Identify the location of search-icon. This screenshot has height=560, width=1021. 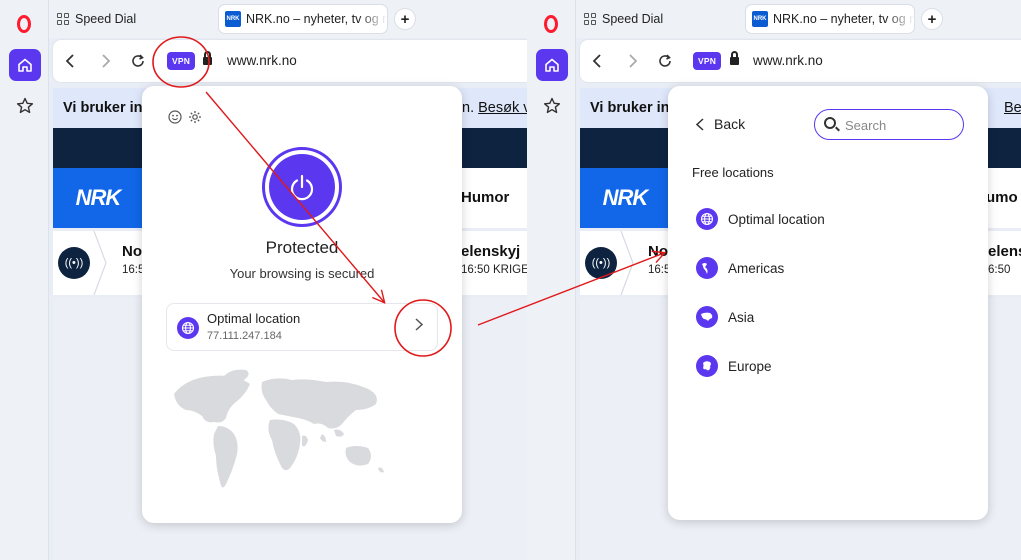
(830, 123).